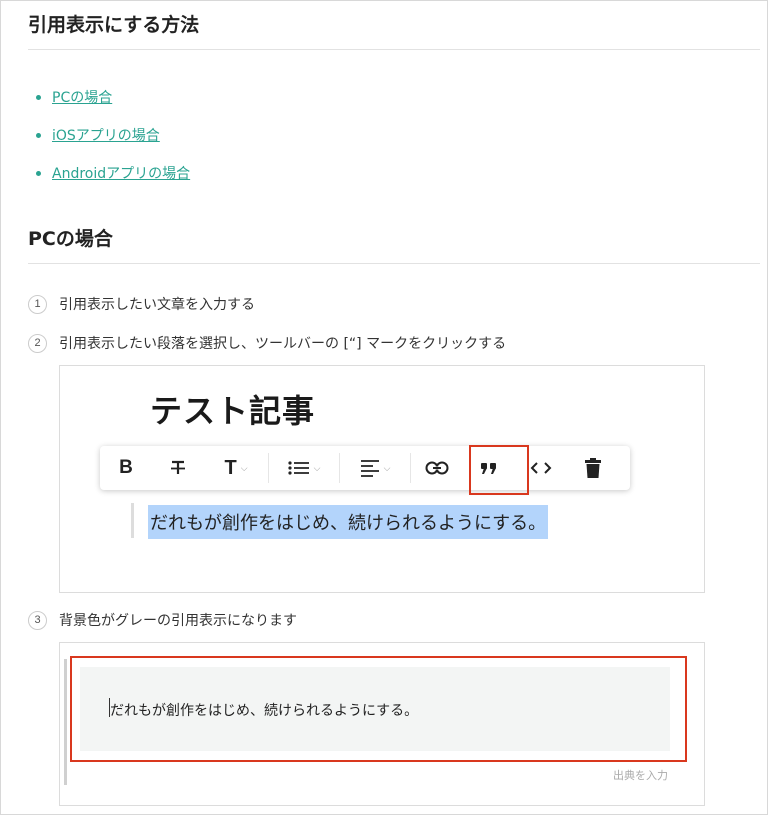  I want to click on paragraph-marker, so click(132, 520).